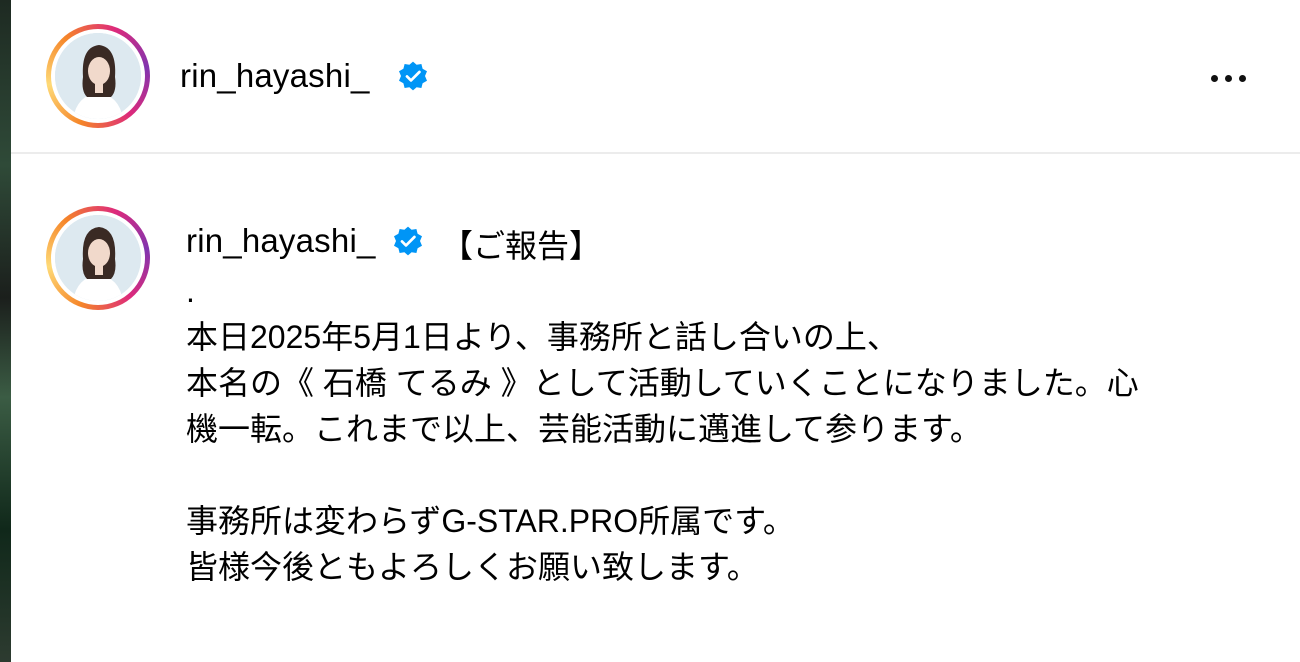  What do you see at coordinates (275, 76) in the screenshot?
I see `header-username: rin_hayashi_` at bounding box center [275, 76].